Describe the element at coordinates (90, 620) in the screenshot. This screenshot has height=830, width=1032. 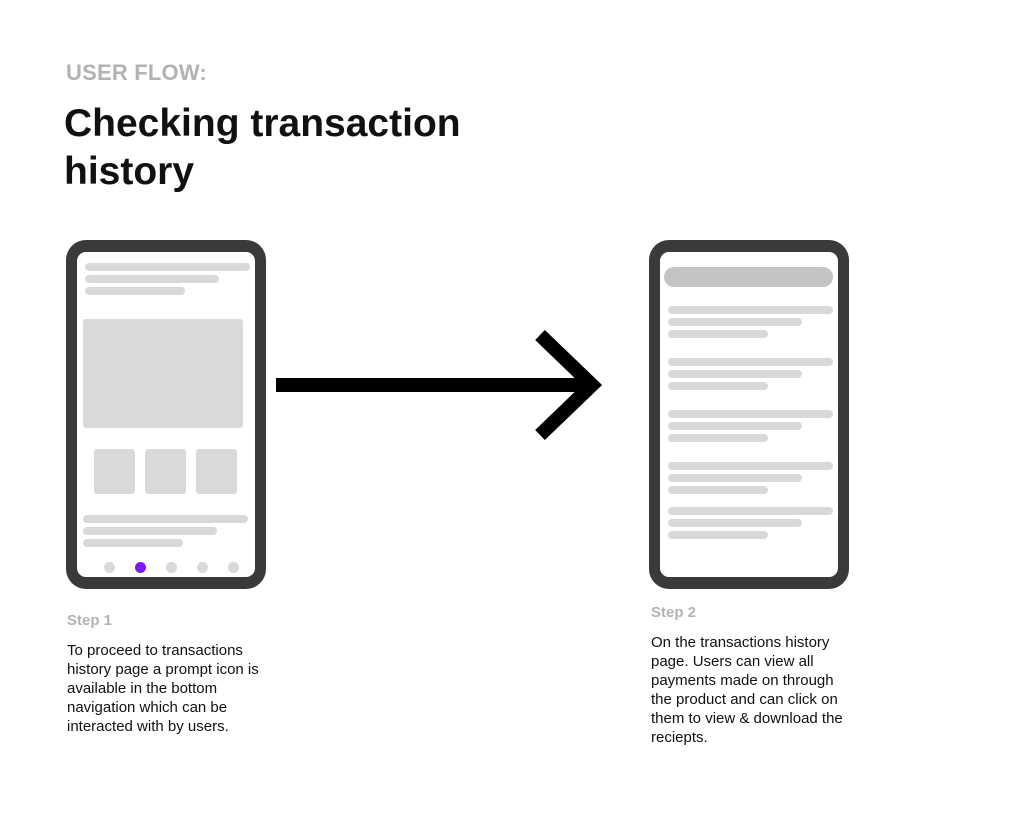
I see `step-1-label: Step 1` at that location.